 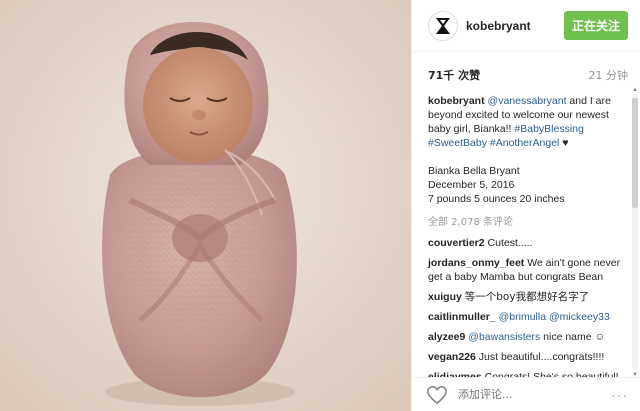 I want to click on more-options-icon: ···, so click(x=619, y=395).